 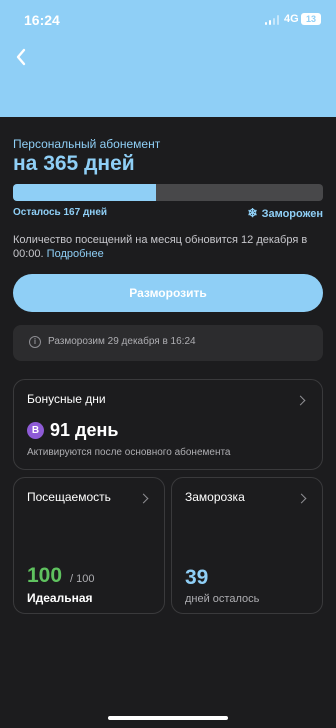 I want to click on freeze-card: Заморозка 39 дней осталось, so click(x=247, y=545).